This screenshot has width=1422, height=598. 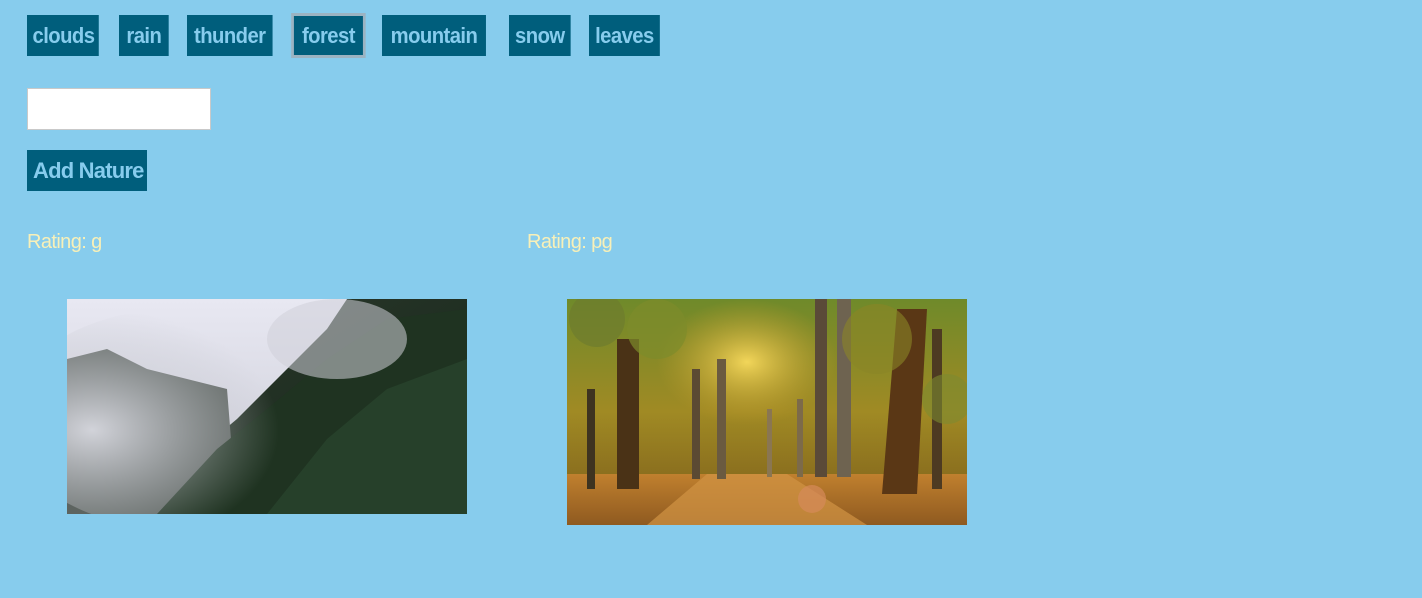 I want to click on topic-button-clouds: clouds, so click(x=63, y=35).